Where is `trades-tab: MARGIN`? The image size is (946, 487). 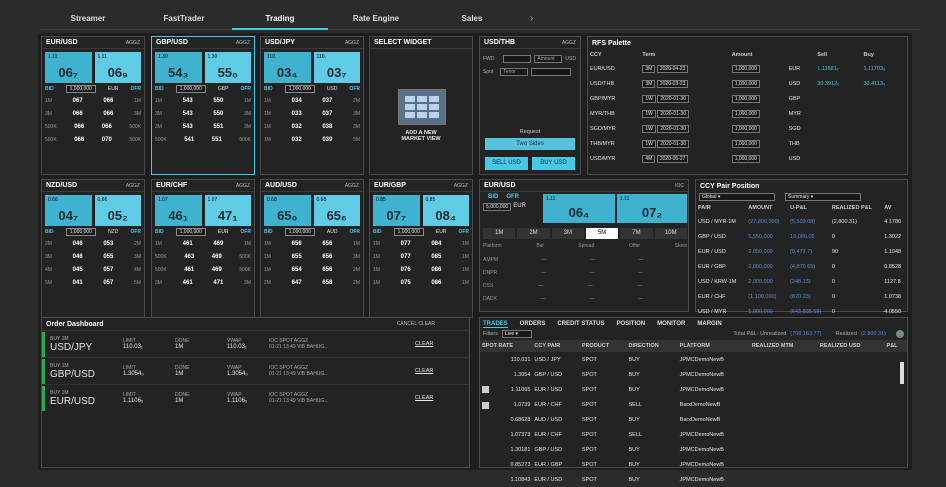
trades-tab: MARGIN is located at coordinates (709, 324).